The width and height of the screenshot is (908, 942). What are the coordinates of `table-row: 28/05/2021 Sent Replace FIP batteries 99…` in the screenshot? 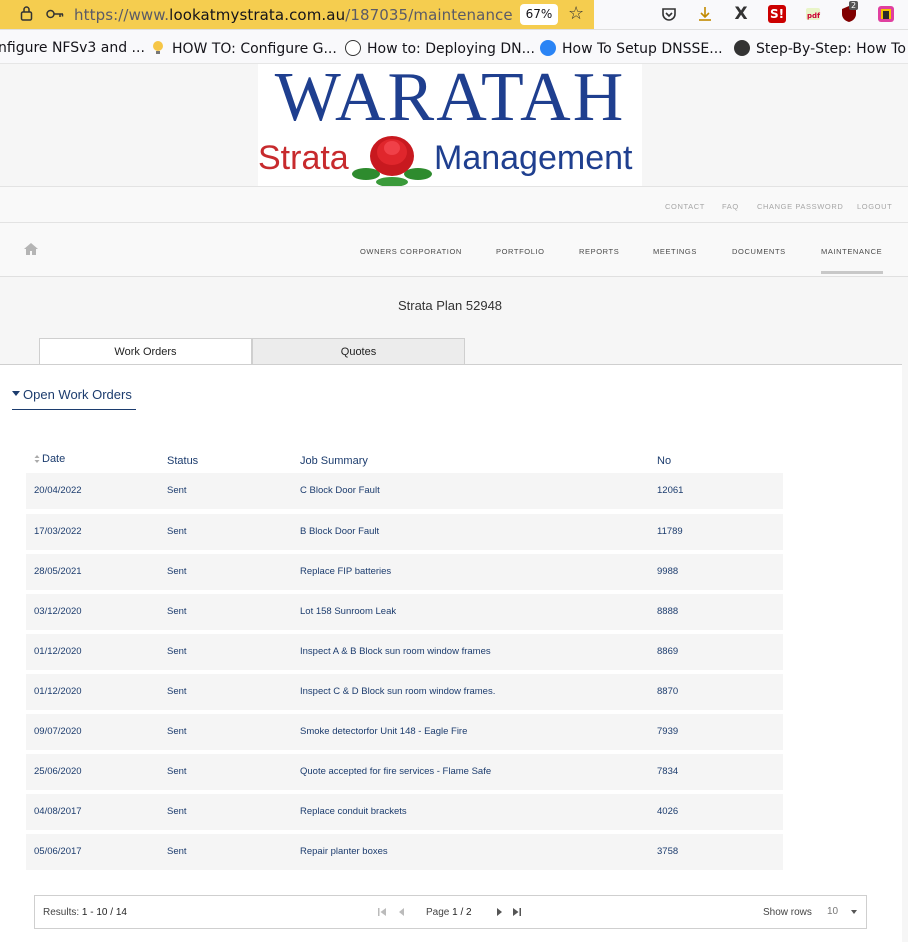 It's located at (404, 572).